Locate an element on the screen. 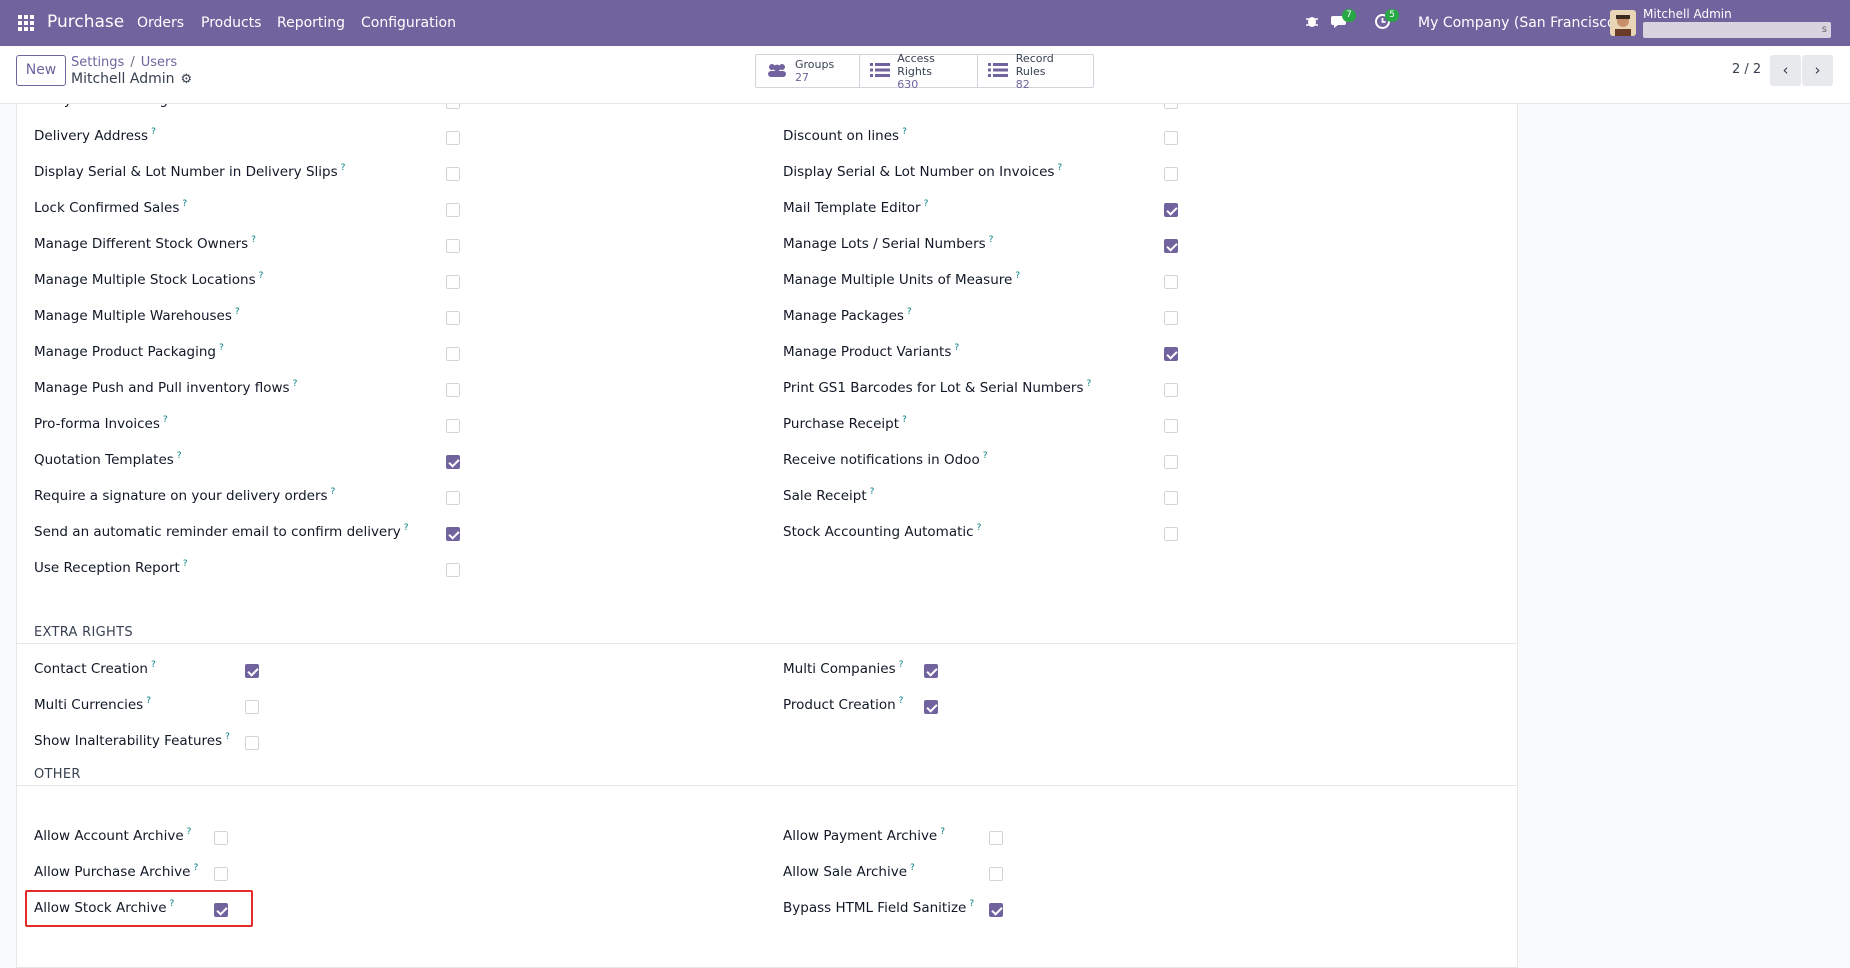 The image size is (1850, 968). checkbox-stock-accounting-automatic is located at coordinates (1171, 534).